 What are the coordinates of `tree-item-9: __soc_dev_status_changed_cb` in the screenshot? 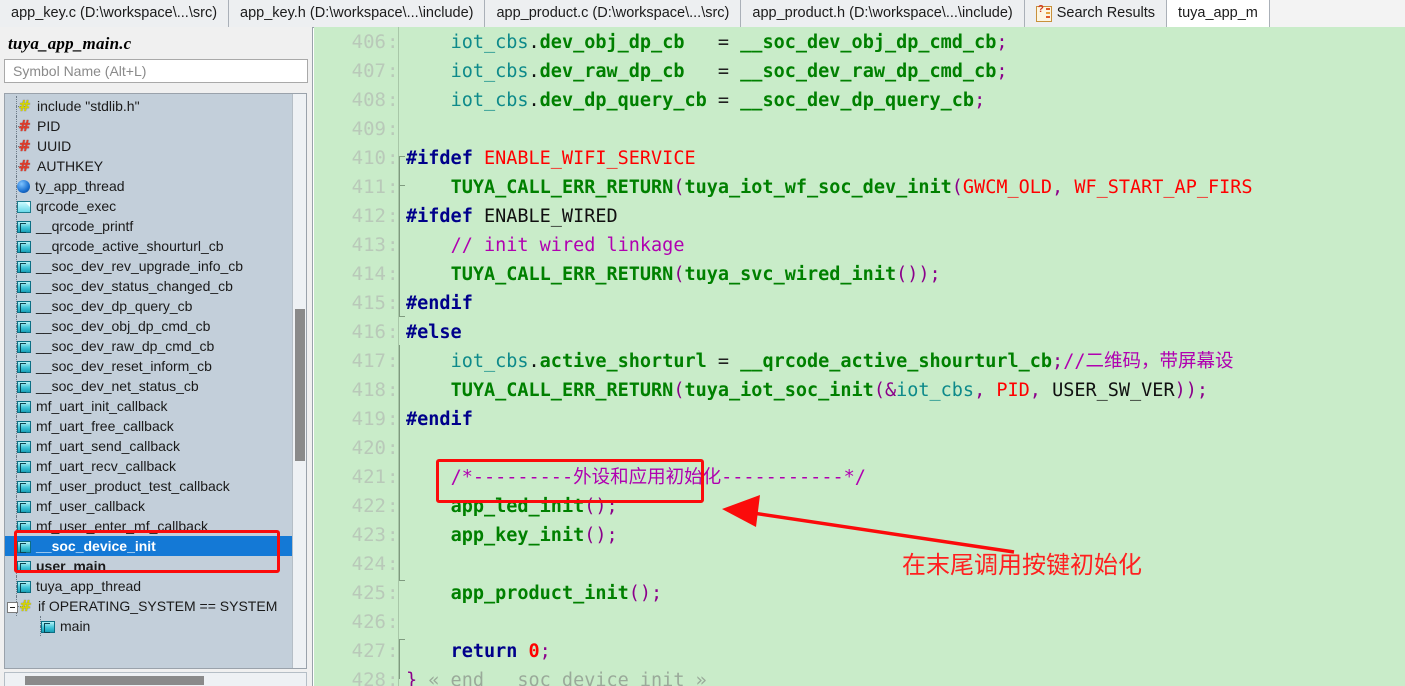 It's located at (149, 286).